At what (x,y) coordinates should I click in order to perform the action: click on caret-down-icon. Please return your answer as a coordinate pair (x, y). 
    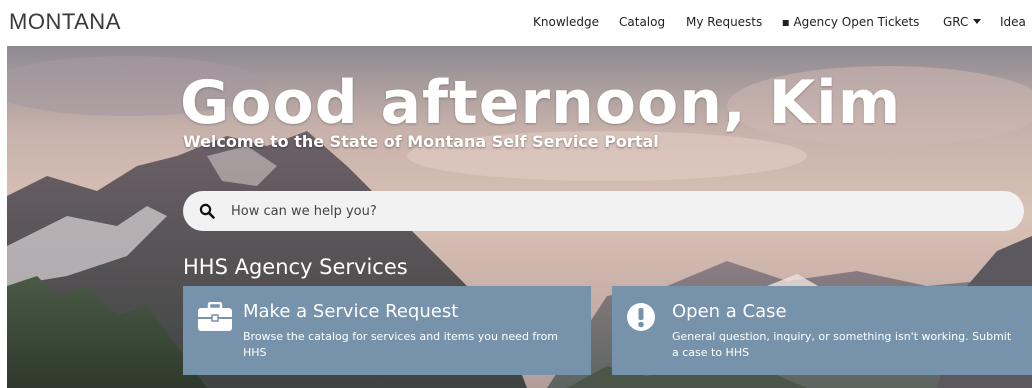
    Looking at the image, I should click on (977, 21).